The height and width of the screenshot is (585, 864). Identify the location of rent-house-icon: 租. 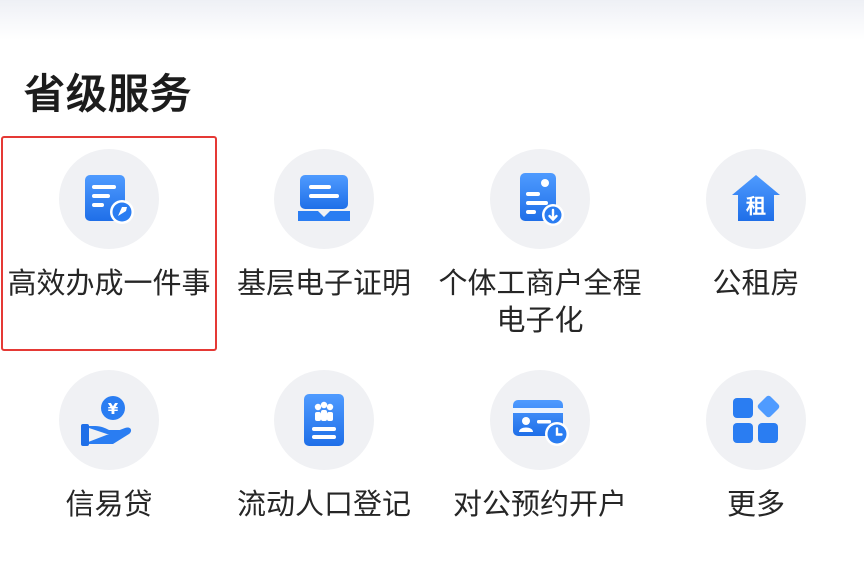
(756, 198).